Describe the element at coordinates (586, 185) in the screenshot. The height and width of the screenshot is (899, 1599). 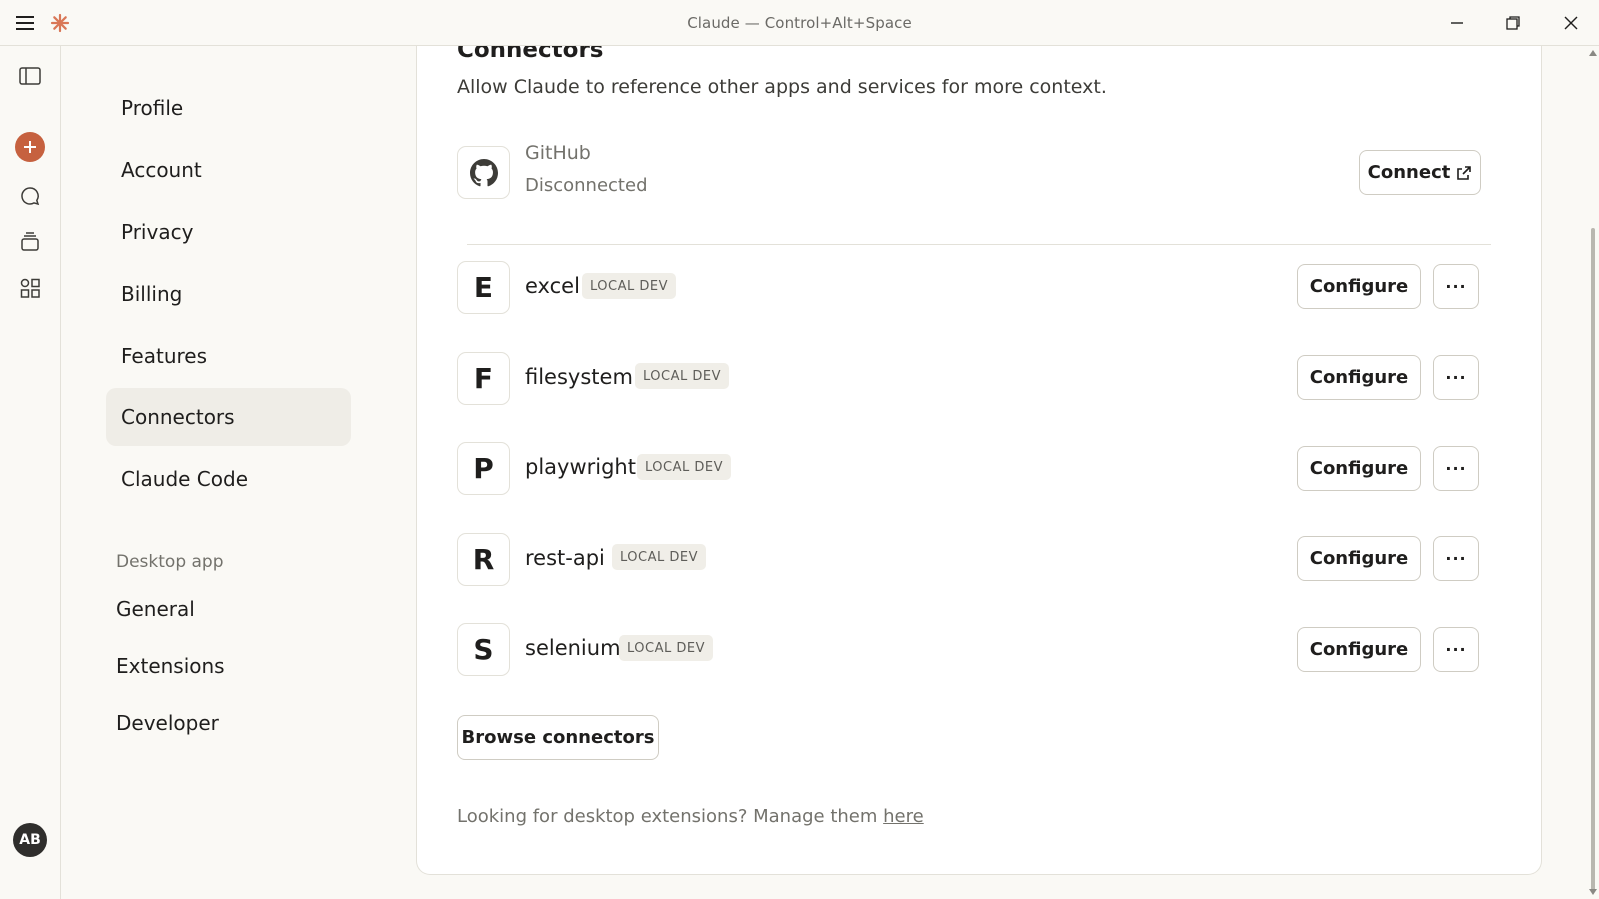
I see `github-status: Disconnected` at that location.